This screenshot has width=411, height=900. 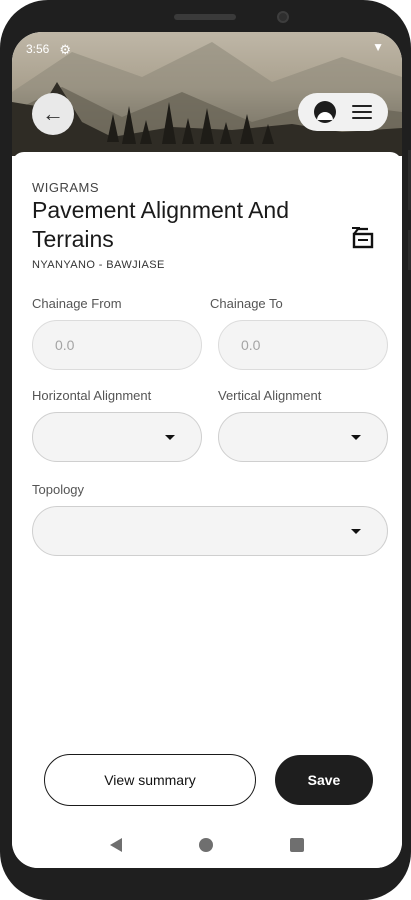 What do you see at coordinates (38, 49) in the screenshot?
I see `status-time: 3:56` at bounding box center [38, 49].